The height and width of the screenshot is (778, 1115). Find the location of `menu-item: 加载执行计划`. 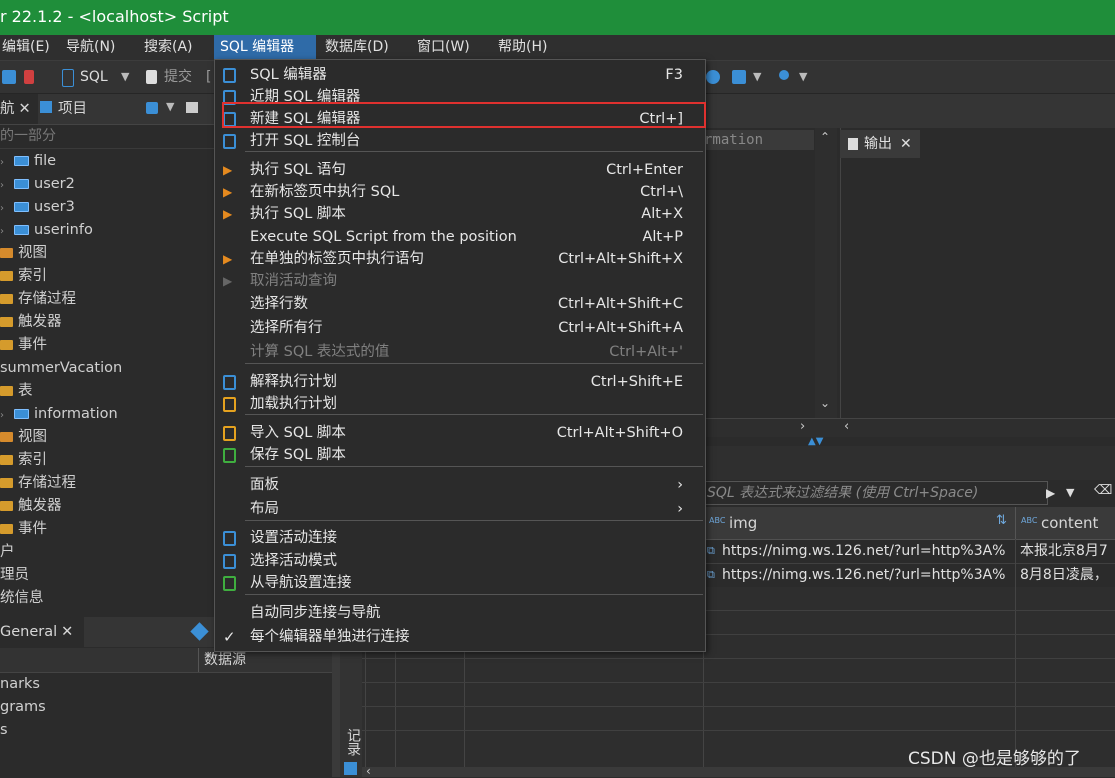

menu-item: 加载执行计划 is located at coordinates (460, 404).